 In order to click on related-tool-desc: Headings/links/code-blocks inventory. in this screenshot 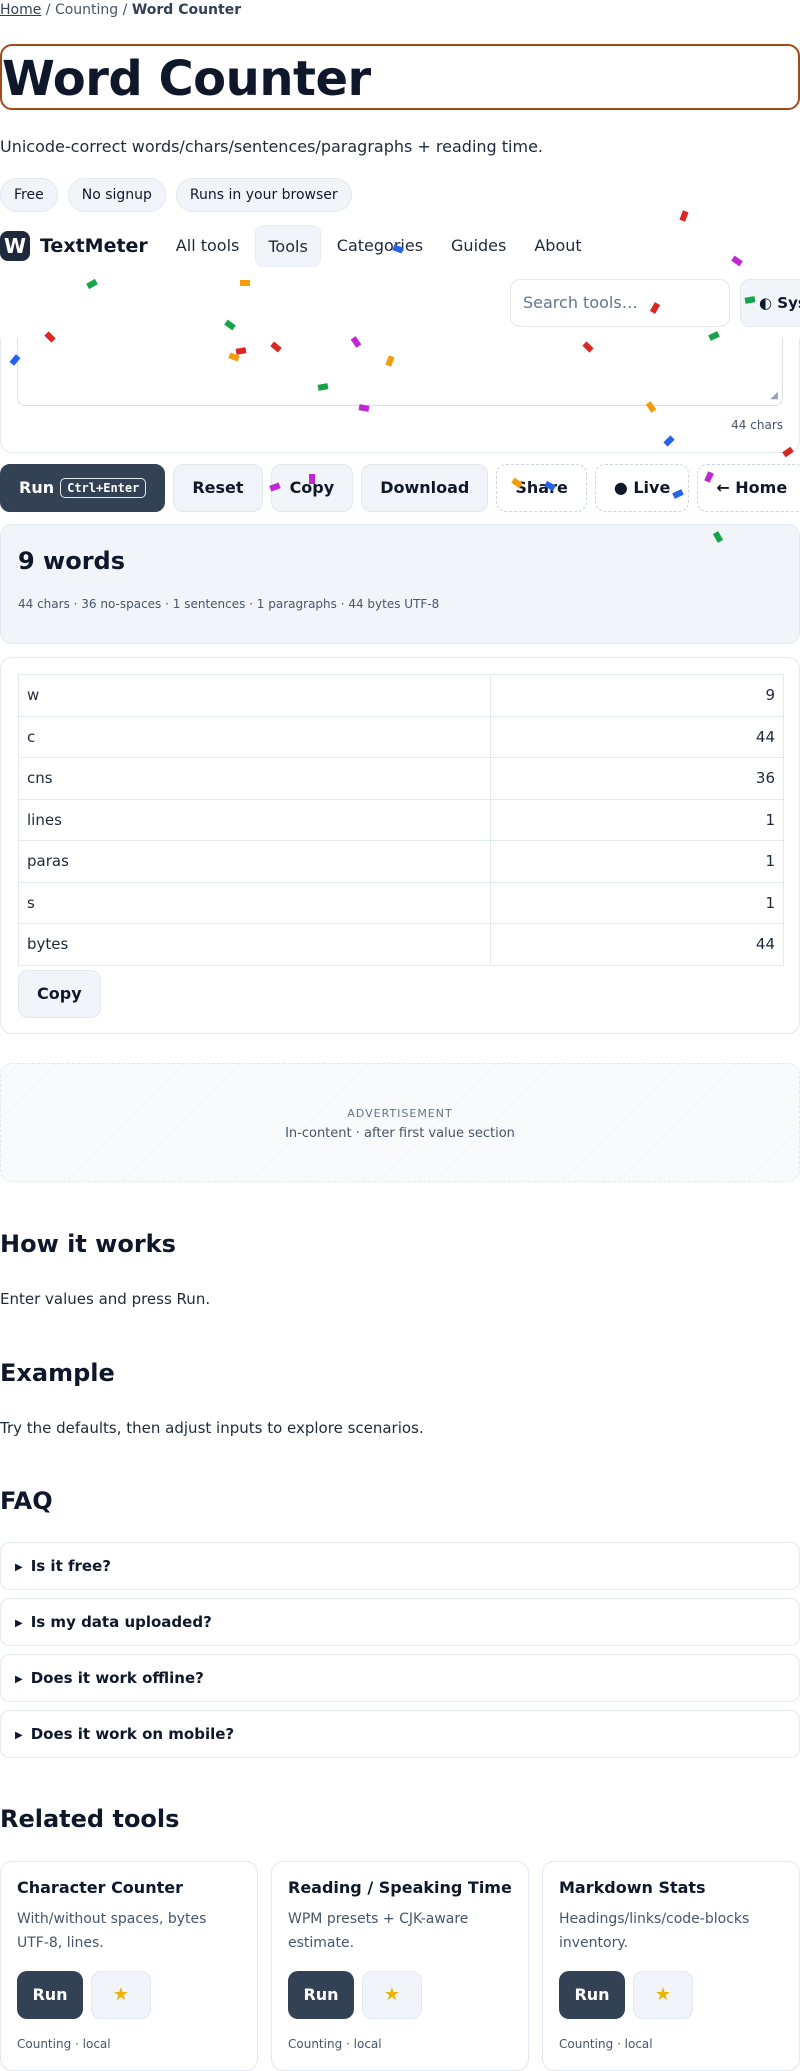, I will do `click(654, 1931)`.